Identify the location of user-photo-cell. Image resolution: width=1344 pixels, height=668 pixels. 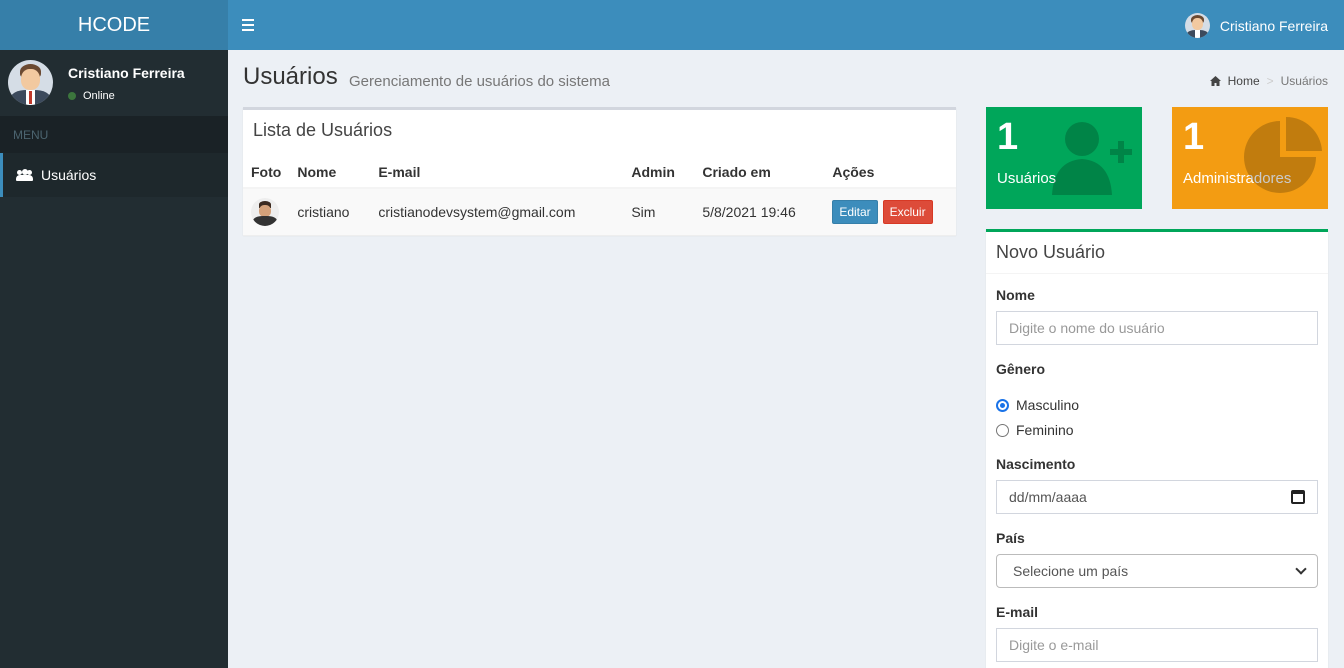
(266, 212).